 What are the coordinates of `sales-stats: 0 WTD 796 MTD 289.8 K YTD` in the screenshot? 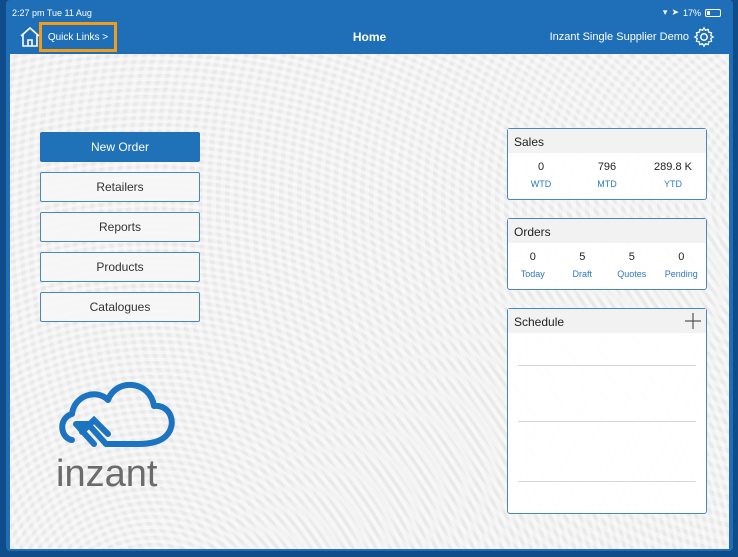 It's located at (607, 171).